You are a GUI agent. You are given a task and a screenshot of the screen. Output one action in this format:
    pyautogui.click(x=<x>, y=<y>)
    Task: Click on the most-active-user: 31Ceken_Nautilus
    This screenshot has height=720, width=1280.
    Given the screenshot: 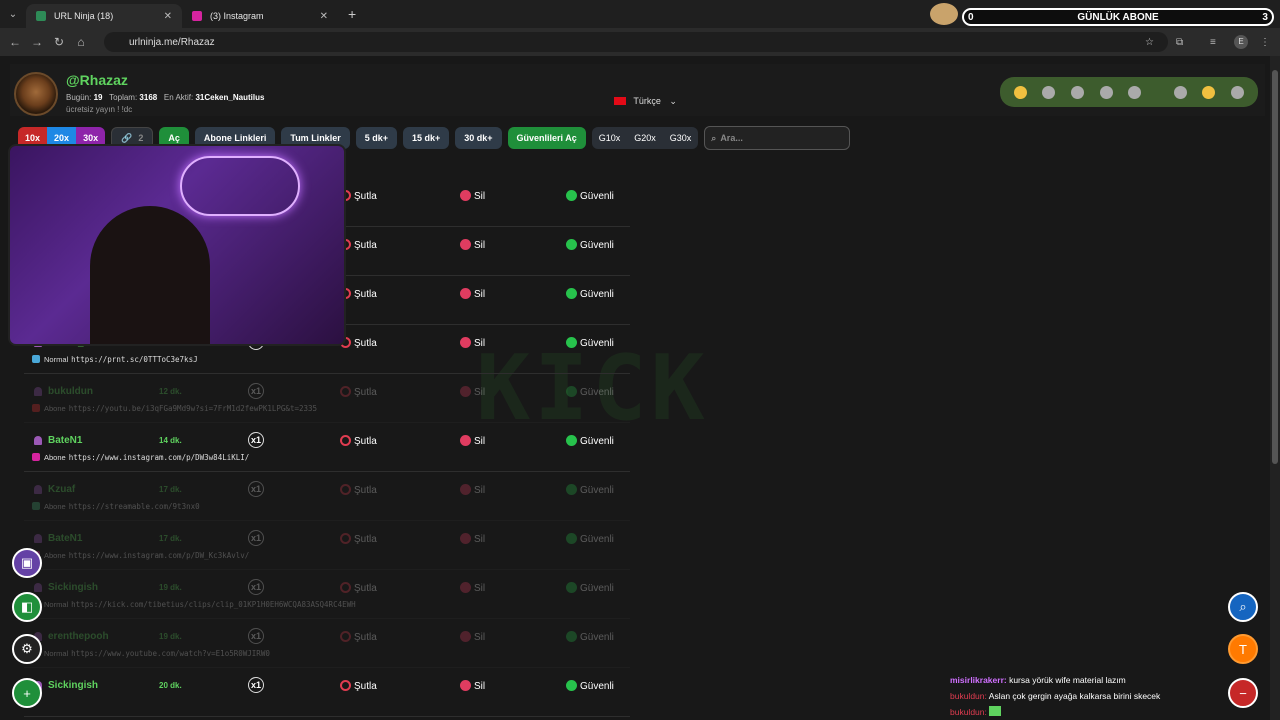 What is the action you would take?
    pyautogui.click(x=230, y=97)
    